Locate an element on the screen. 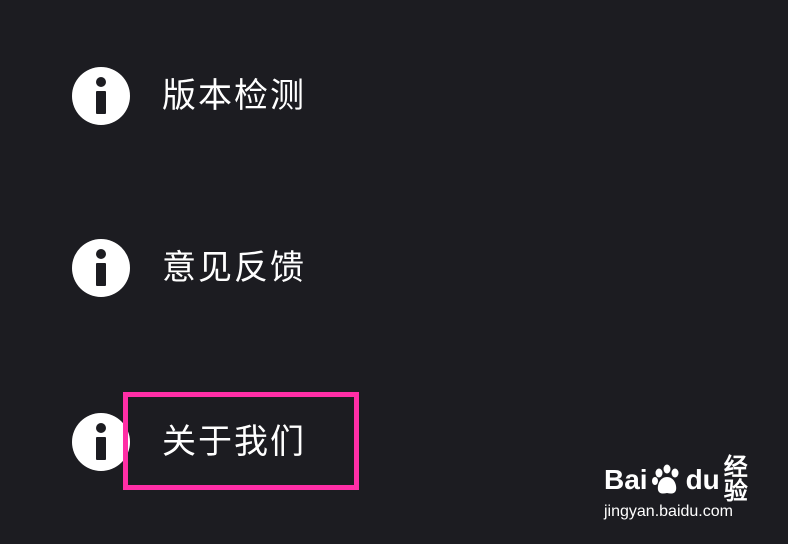 This screenshot has width=788, height=544. menu-item-label: 关于我们 is located at coordinates (234, 442).